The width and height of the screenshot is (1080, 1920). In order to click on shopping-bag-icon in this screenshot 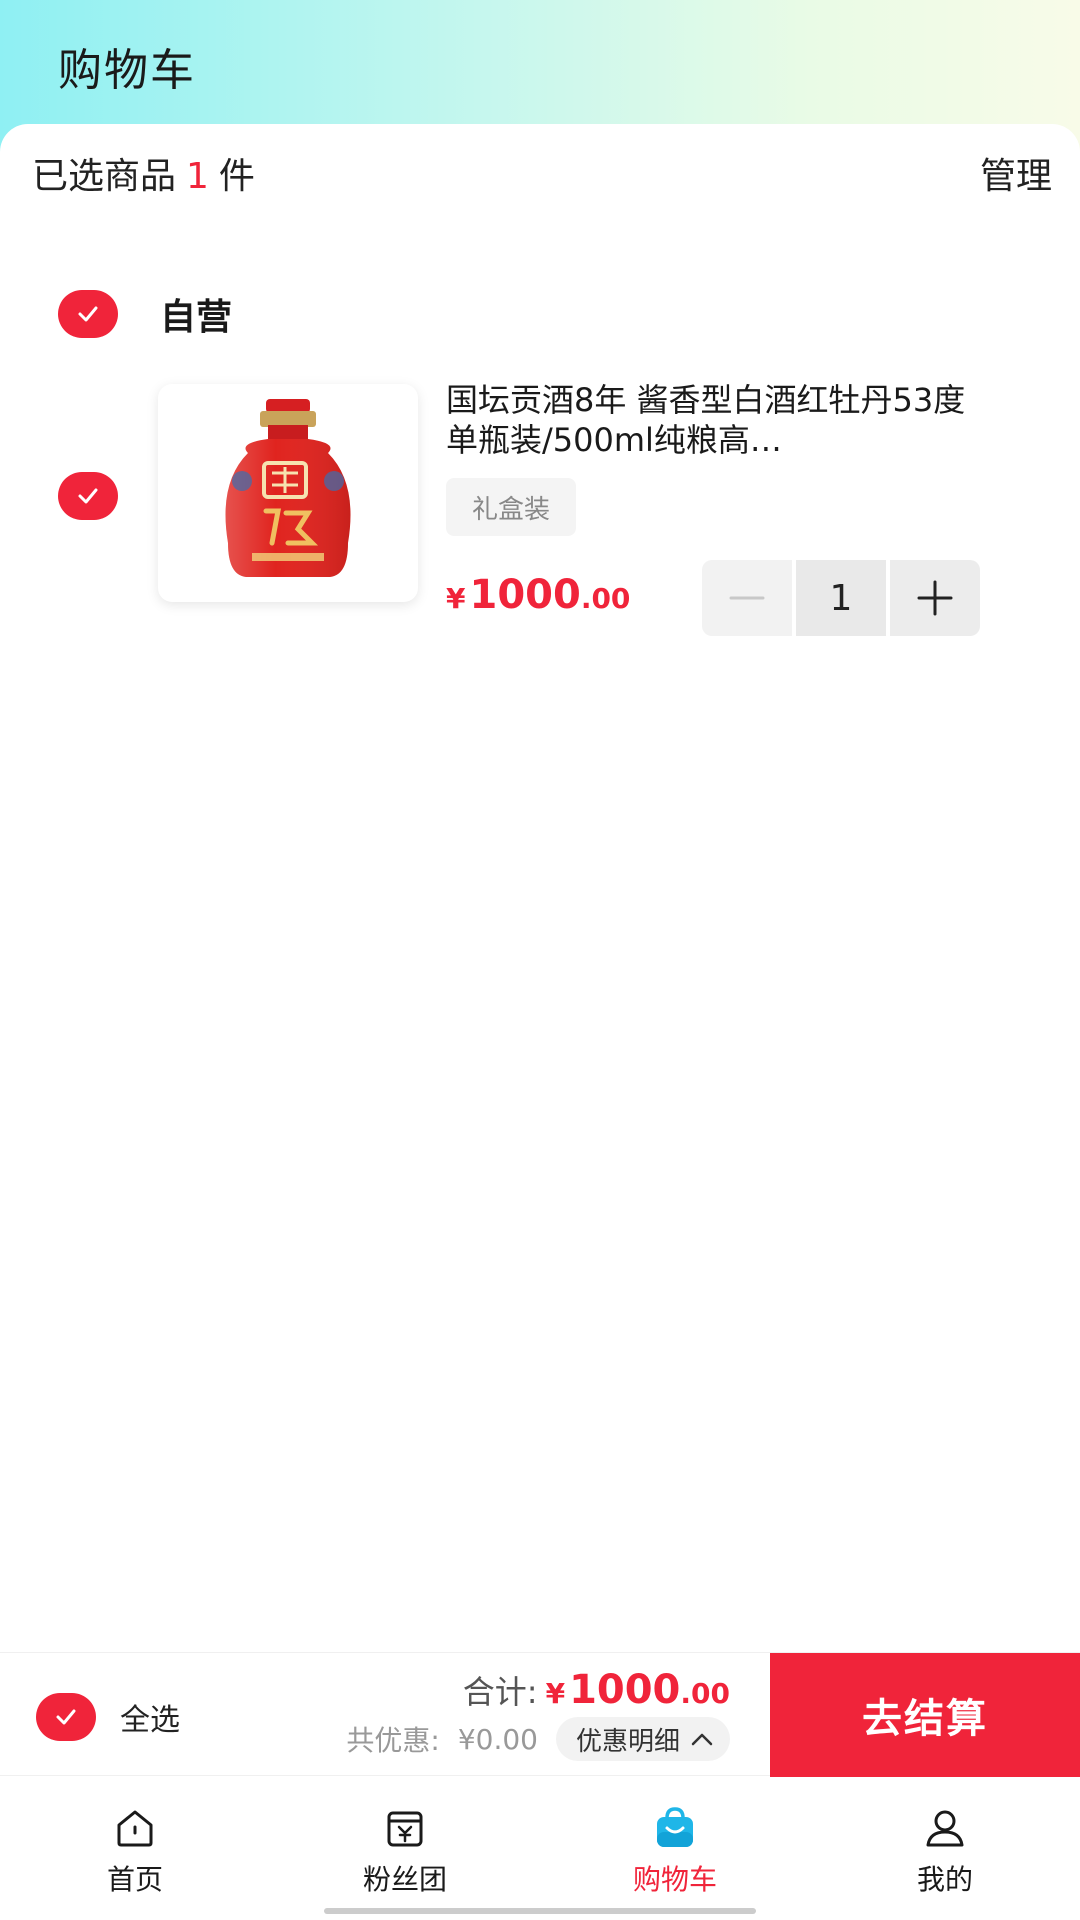, I will do `click(675, 1828)`.